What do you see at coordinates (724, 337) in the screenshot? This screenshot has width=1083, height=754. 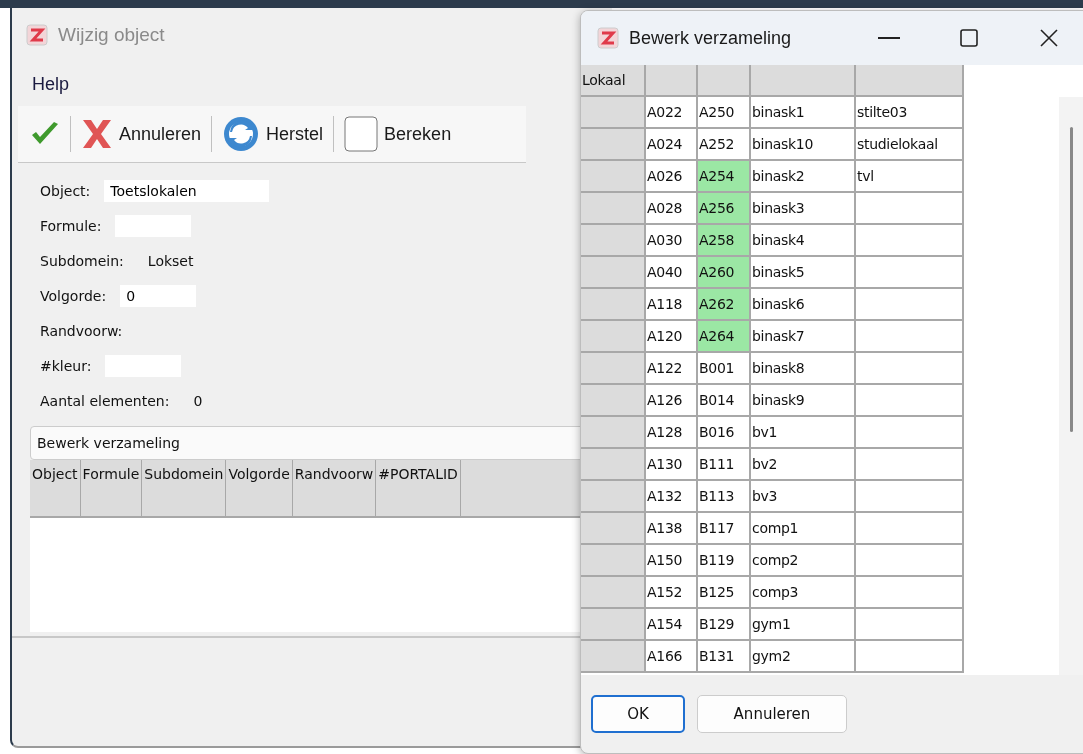 I see `grid-cell: A264` at bounding box center [724, 337].